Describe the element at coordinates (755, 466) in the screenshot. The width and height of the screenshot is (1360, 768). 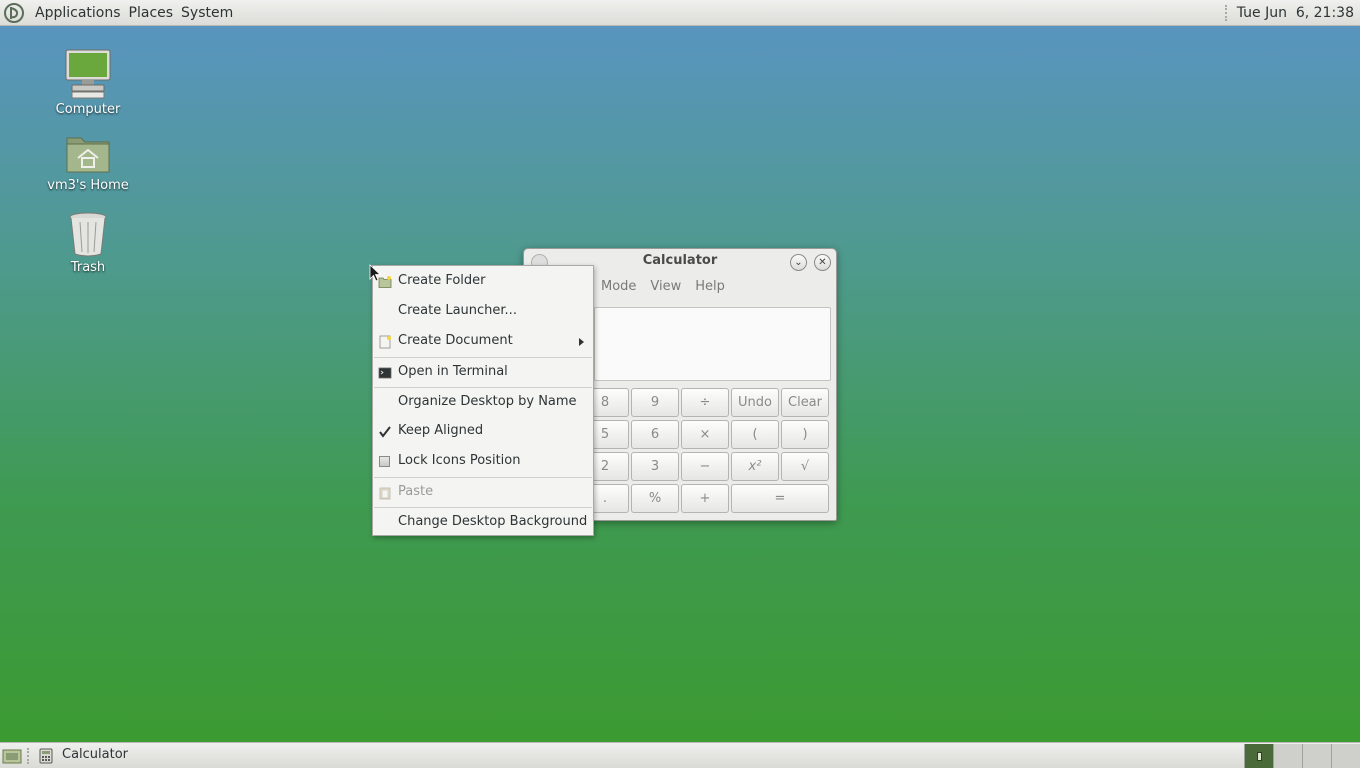
I see `calc-button-square: x²` at that location.